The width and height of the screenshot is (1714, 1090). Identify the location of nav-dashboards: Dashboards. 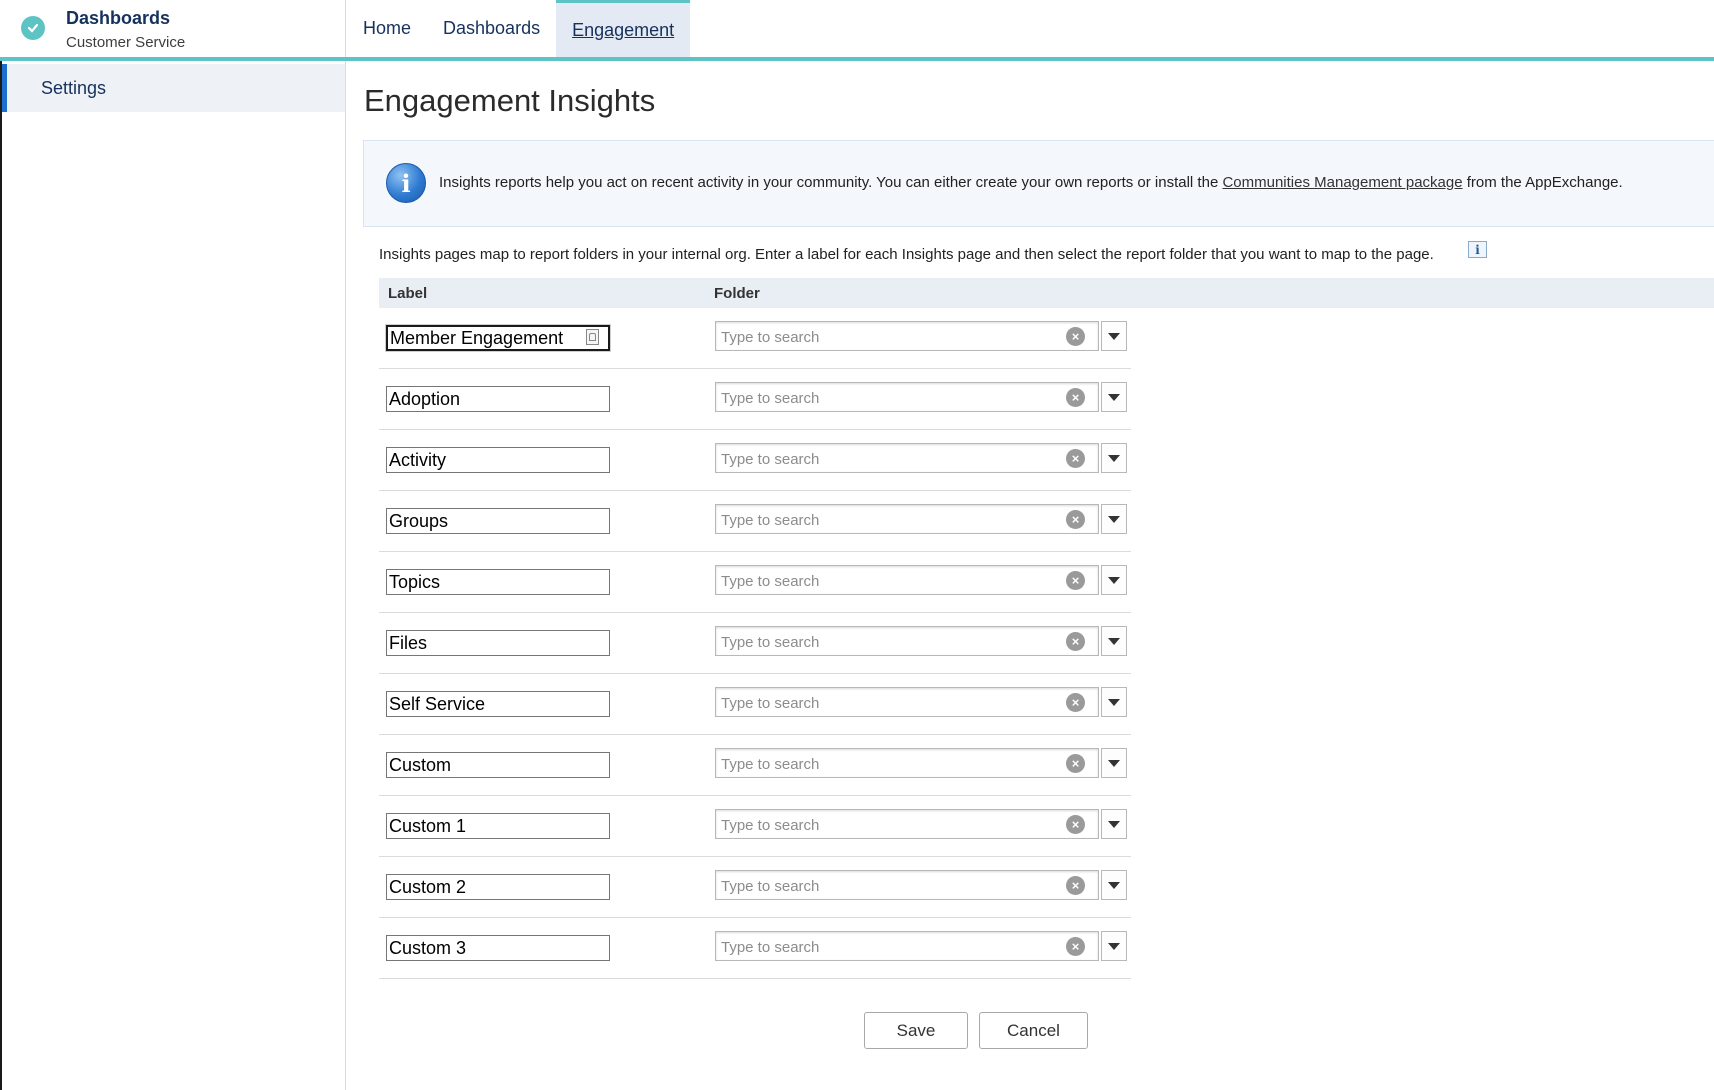
(491, 28).